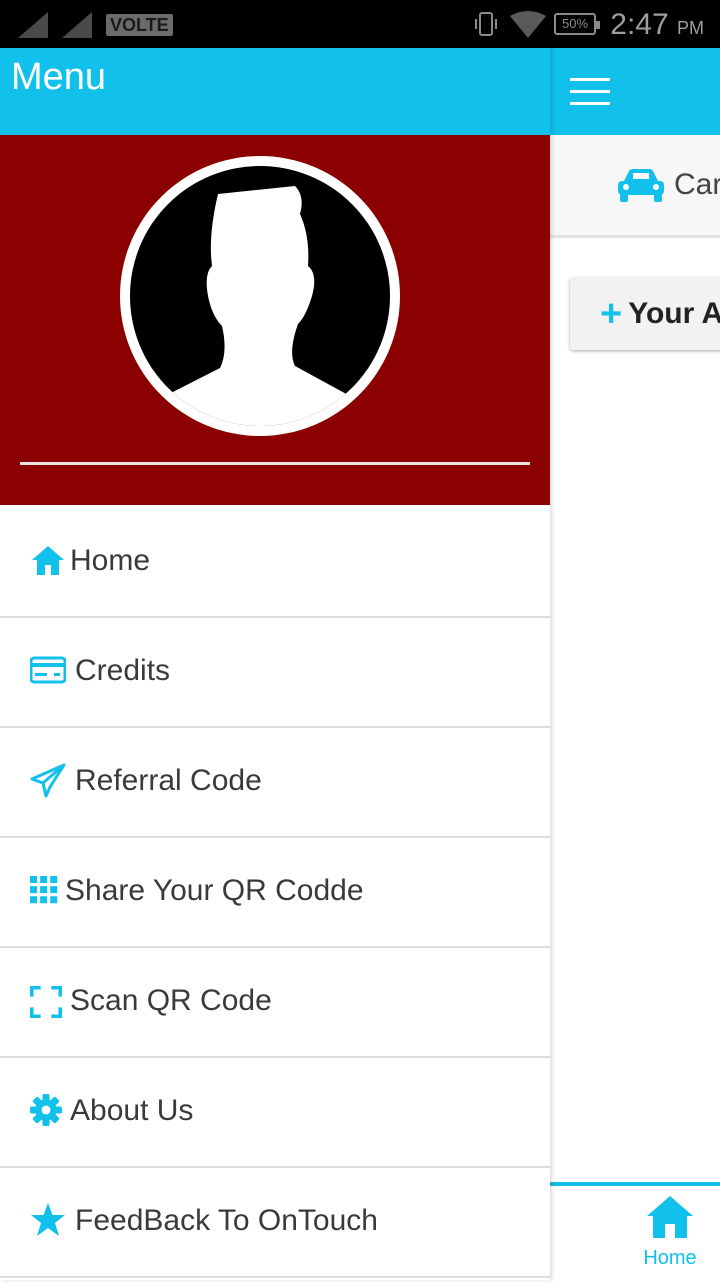  What do you see at coordinates (260, 296) in the screenshot?
I see `avatar` at bounding box center [260, 296].